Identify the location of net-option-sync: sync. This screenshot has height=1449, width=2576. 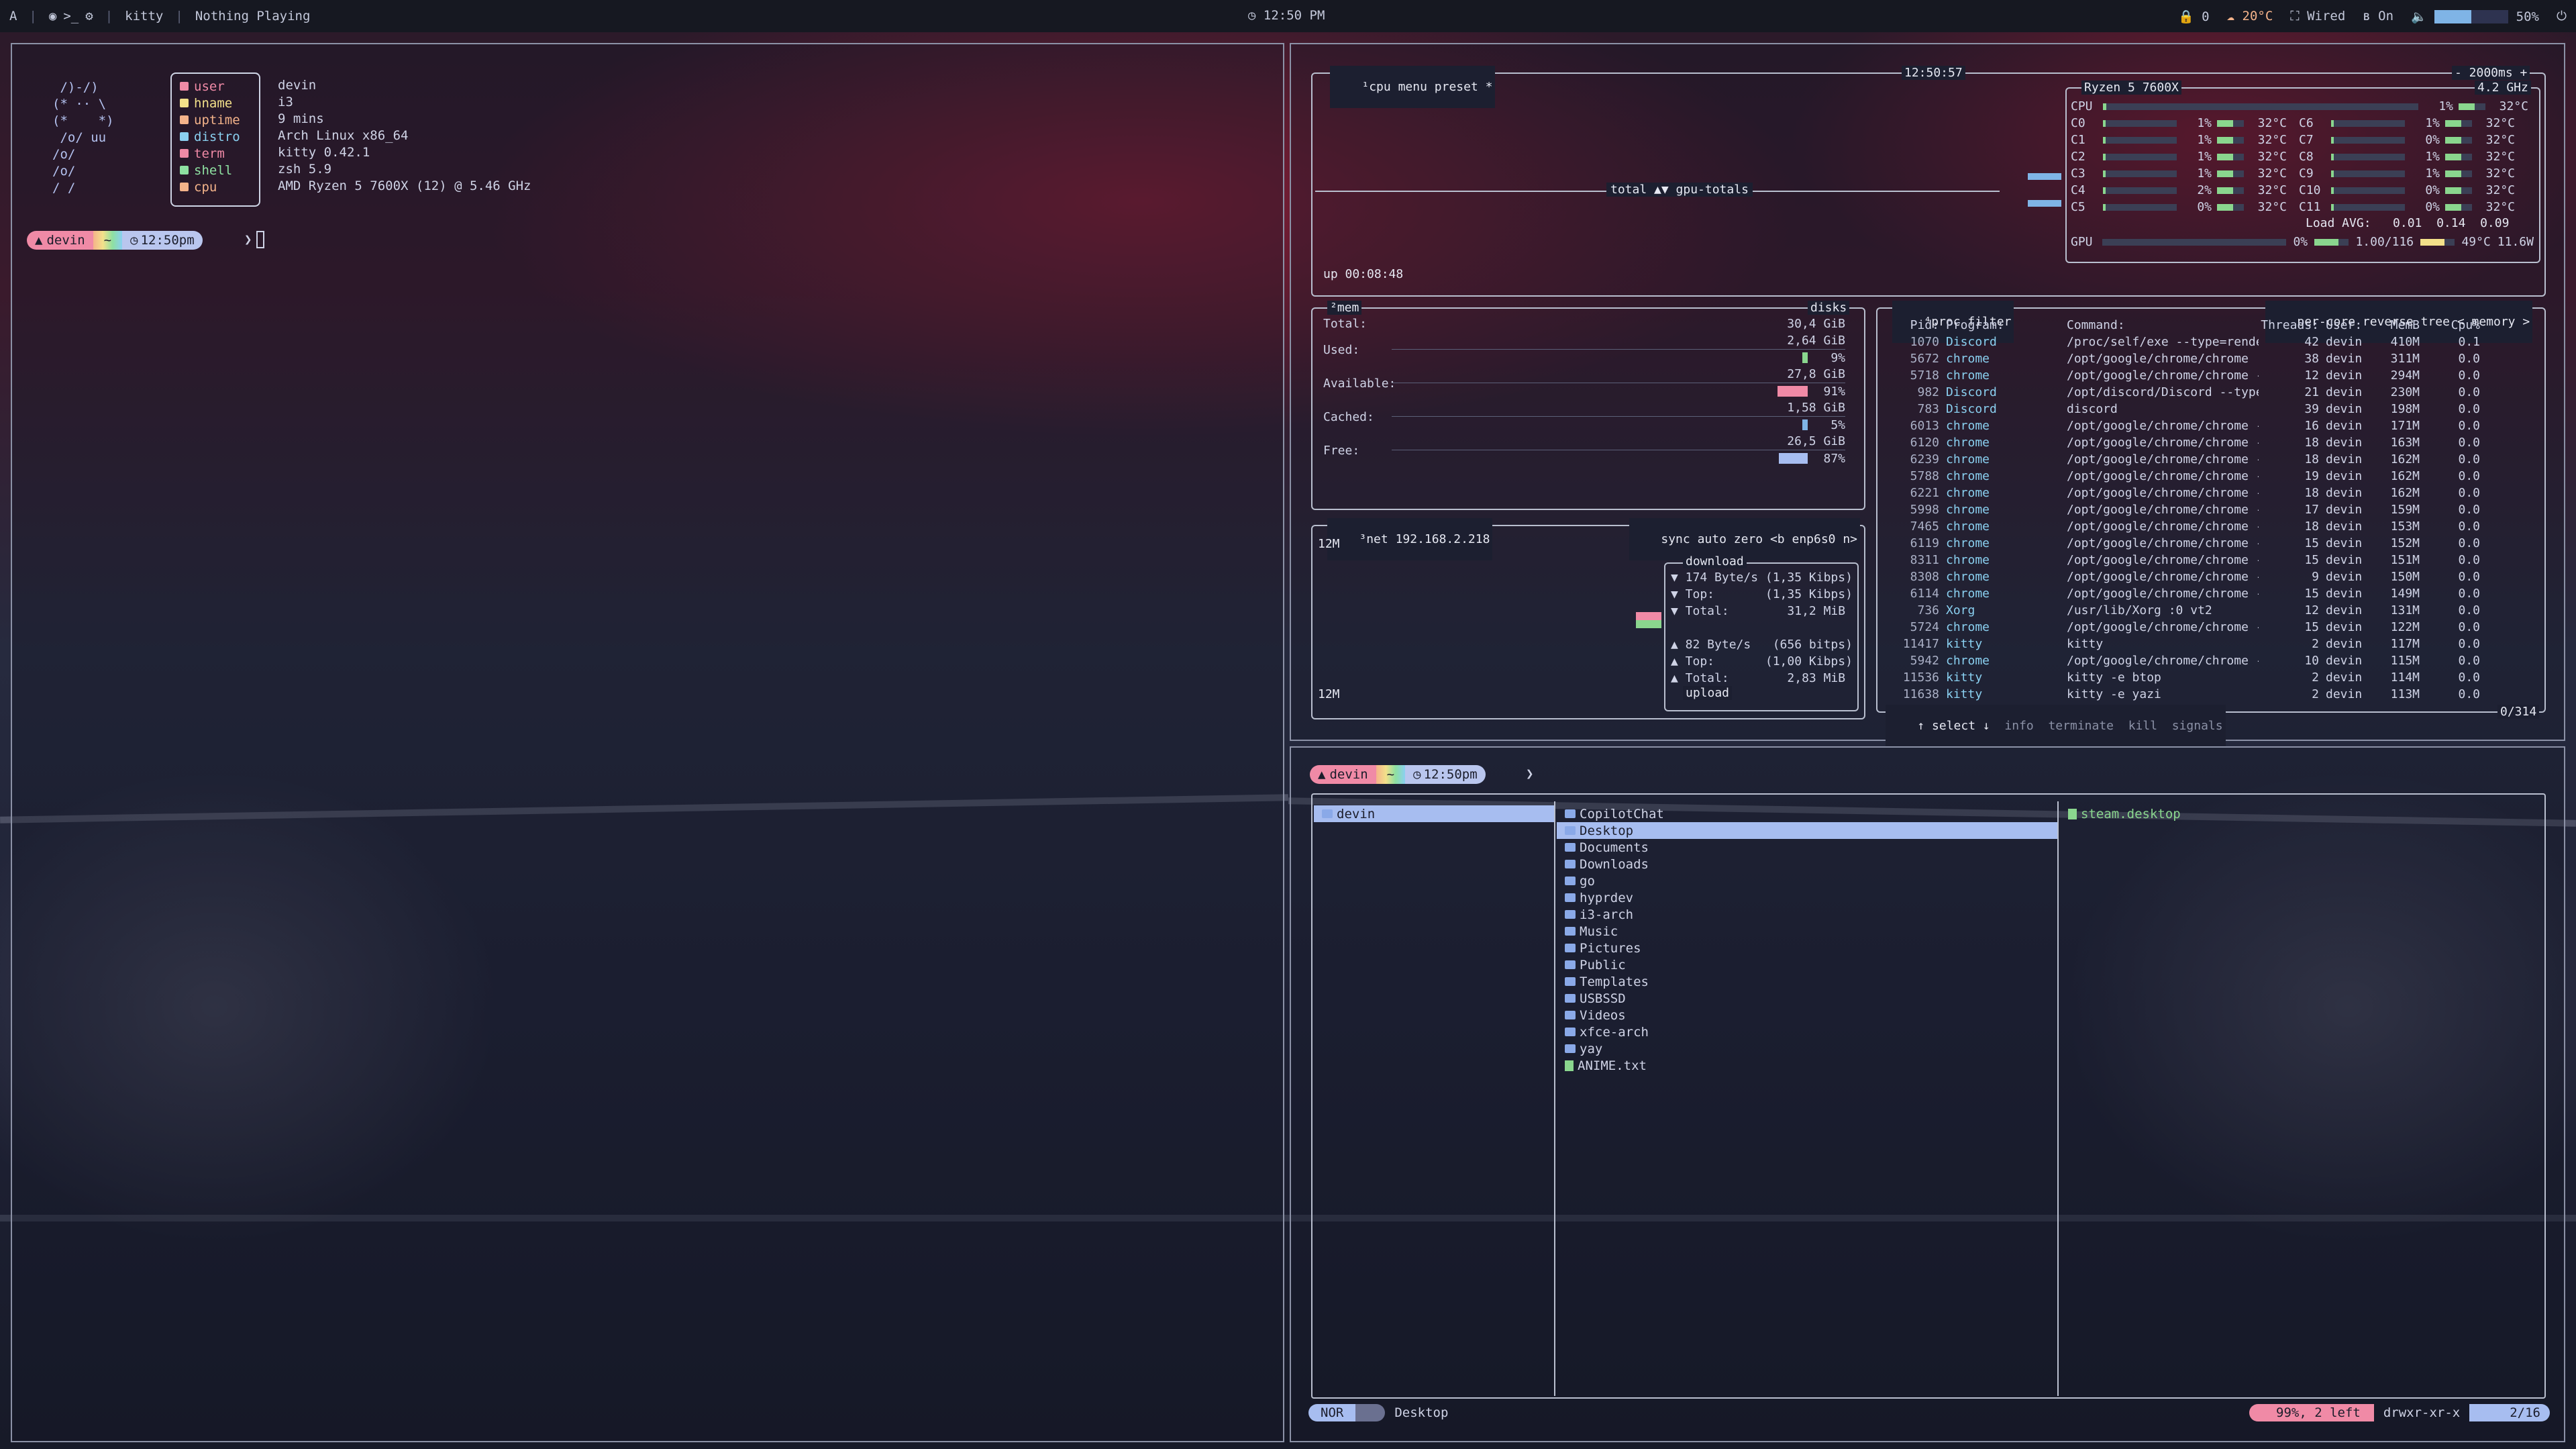
(1675, 539).